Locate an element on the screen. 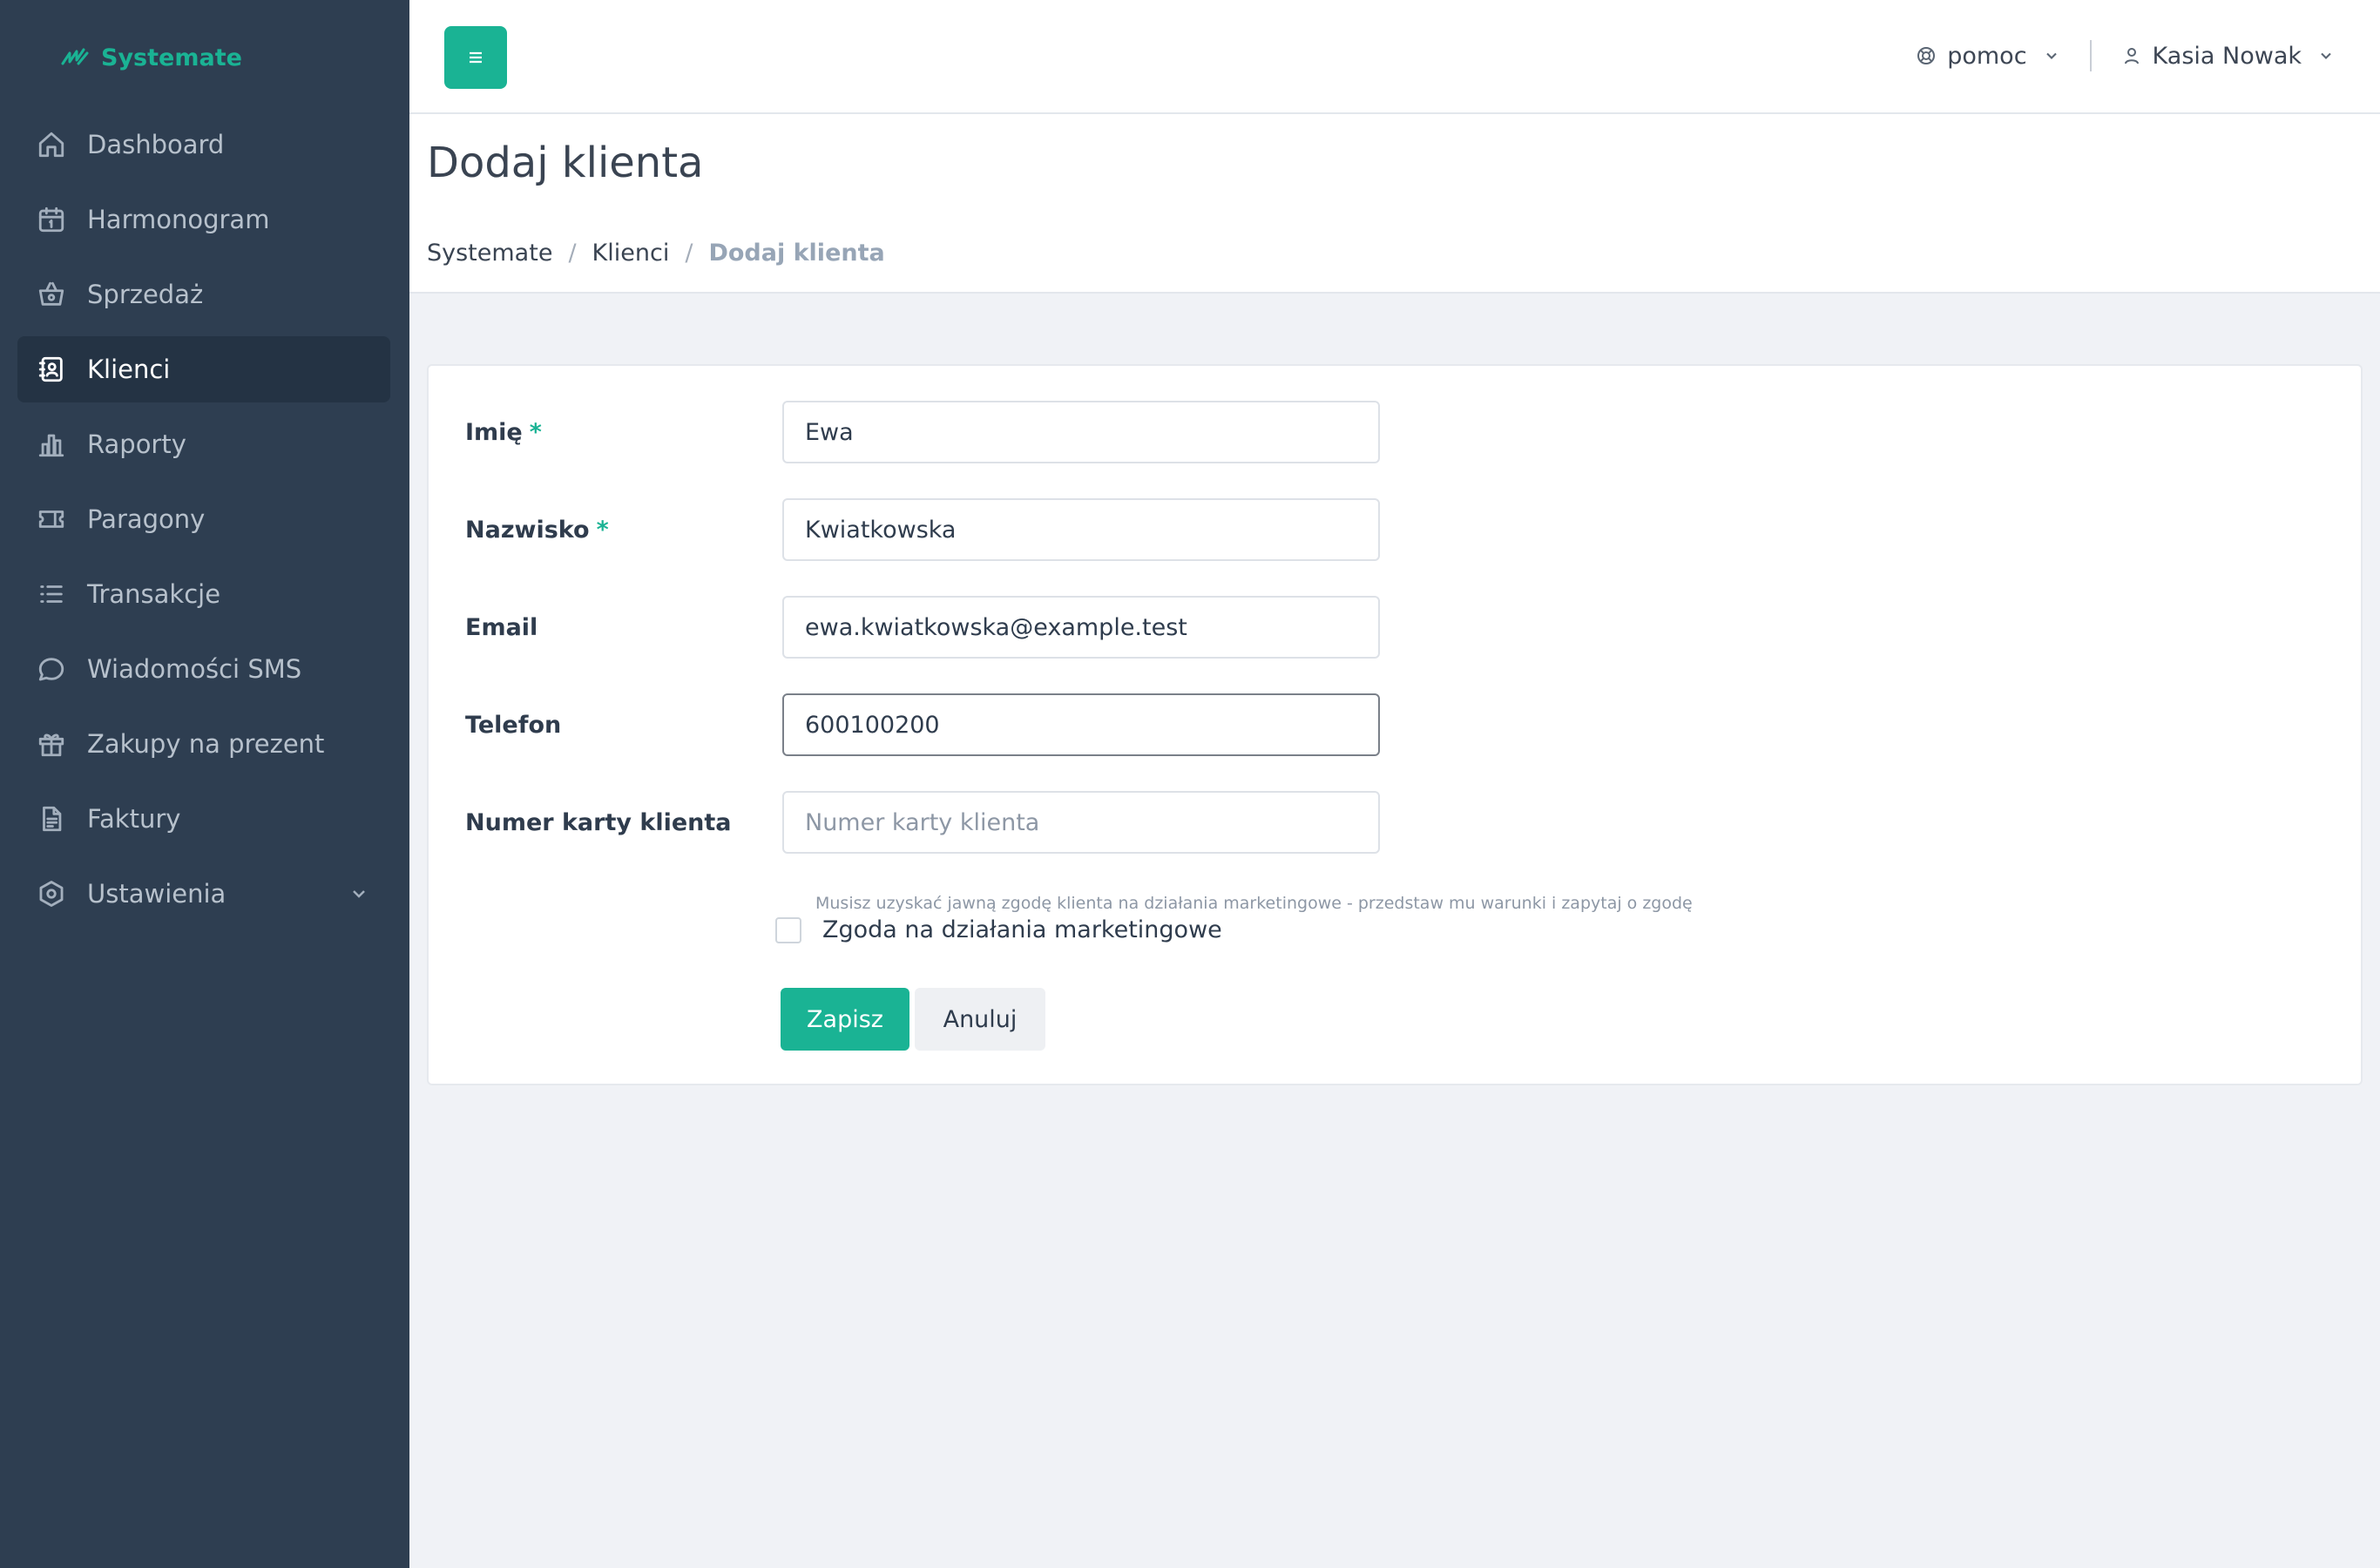 The height and width of the screenshot is (1568, 2380). card-number-field is located at coordinates (1081, 822).